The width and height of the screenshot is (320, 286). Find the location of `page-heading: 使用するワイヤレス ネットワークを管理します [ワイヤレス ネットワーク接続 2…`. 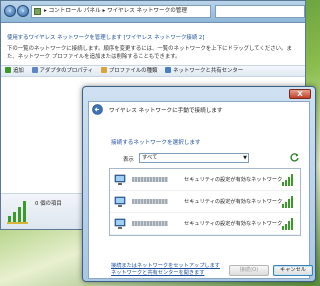

page-heading: 使用するワイヤレス ネットワークを管理します [ワイヤレス ネットワーク接続 2… is located at coordinates (153, 37).